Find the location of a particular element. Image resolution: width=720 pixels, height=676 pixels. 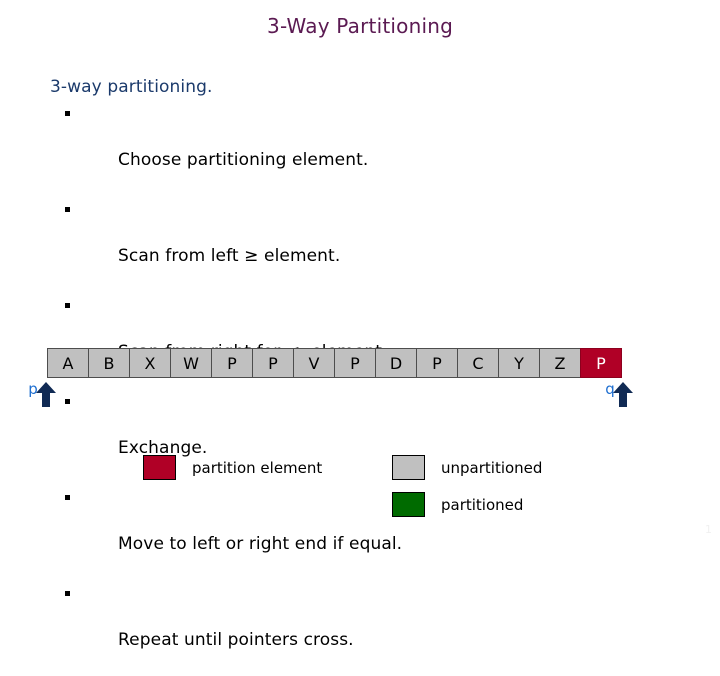

array-cell-value: D is located at coordinates (396, 363).